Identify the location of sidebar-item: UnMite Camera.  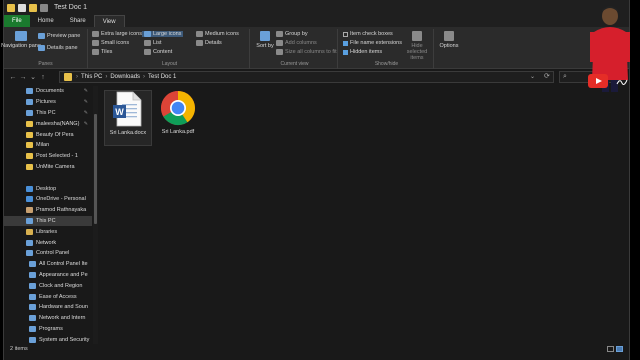
(48, 167).